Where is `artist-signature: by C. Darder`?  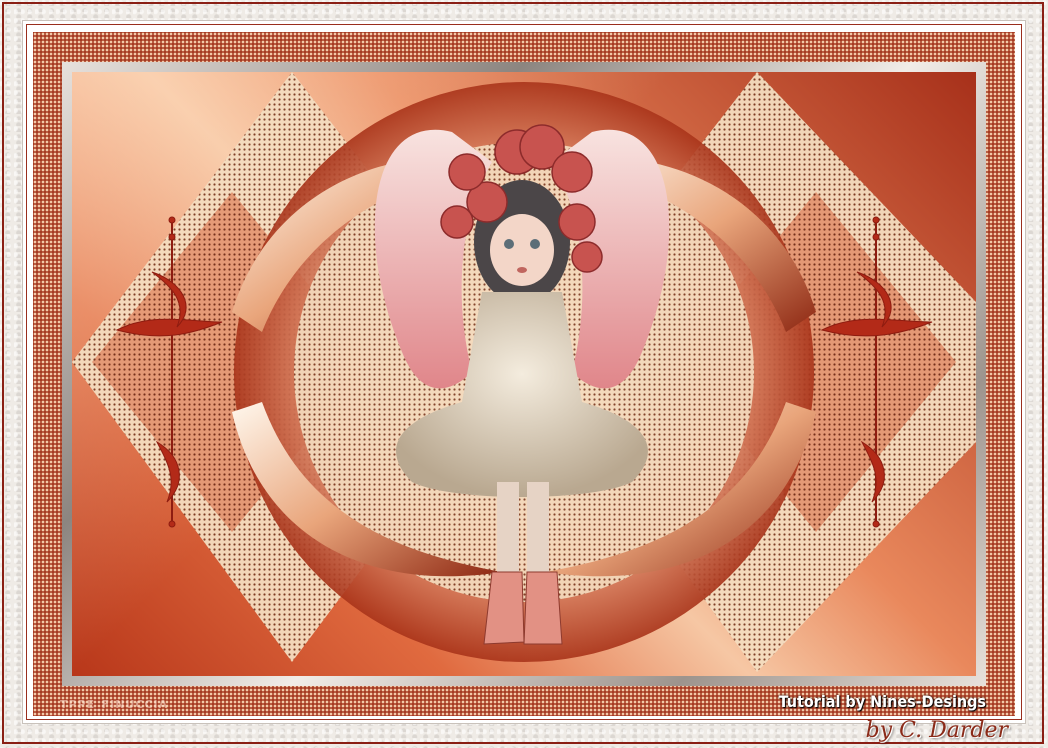
artist-signature: by C. Darder is located at coordinates (936, 730).